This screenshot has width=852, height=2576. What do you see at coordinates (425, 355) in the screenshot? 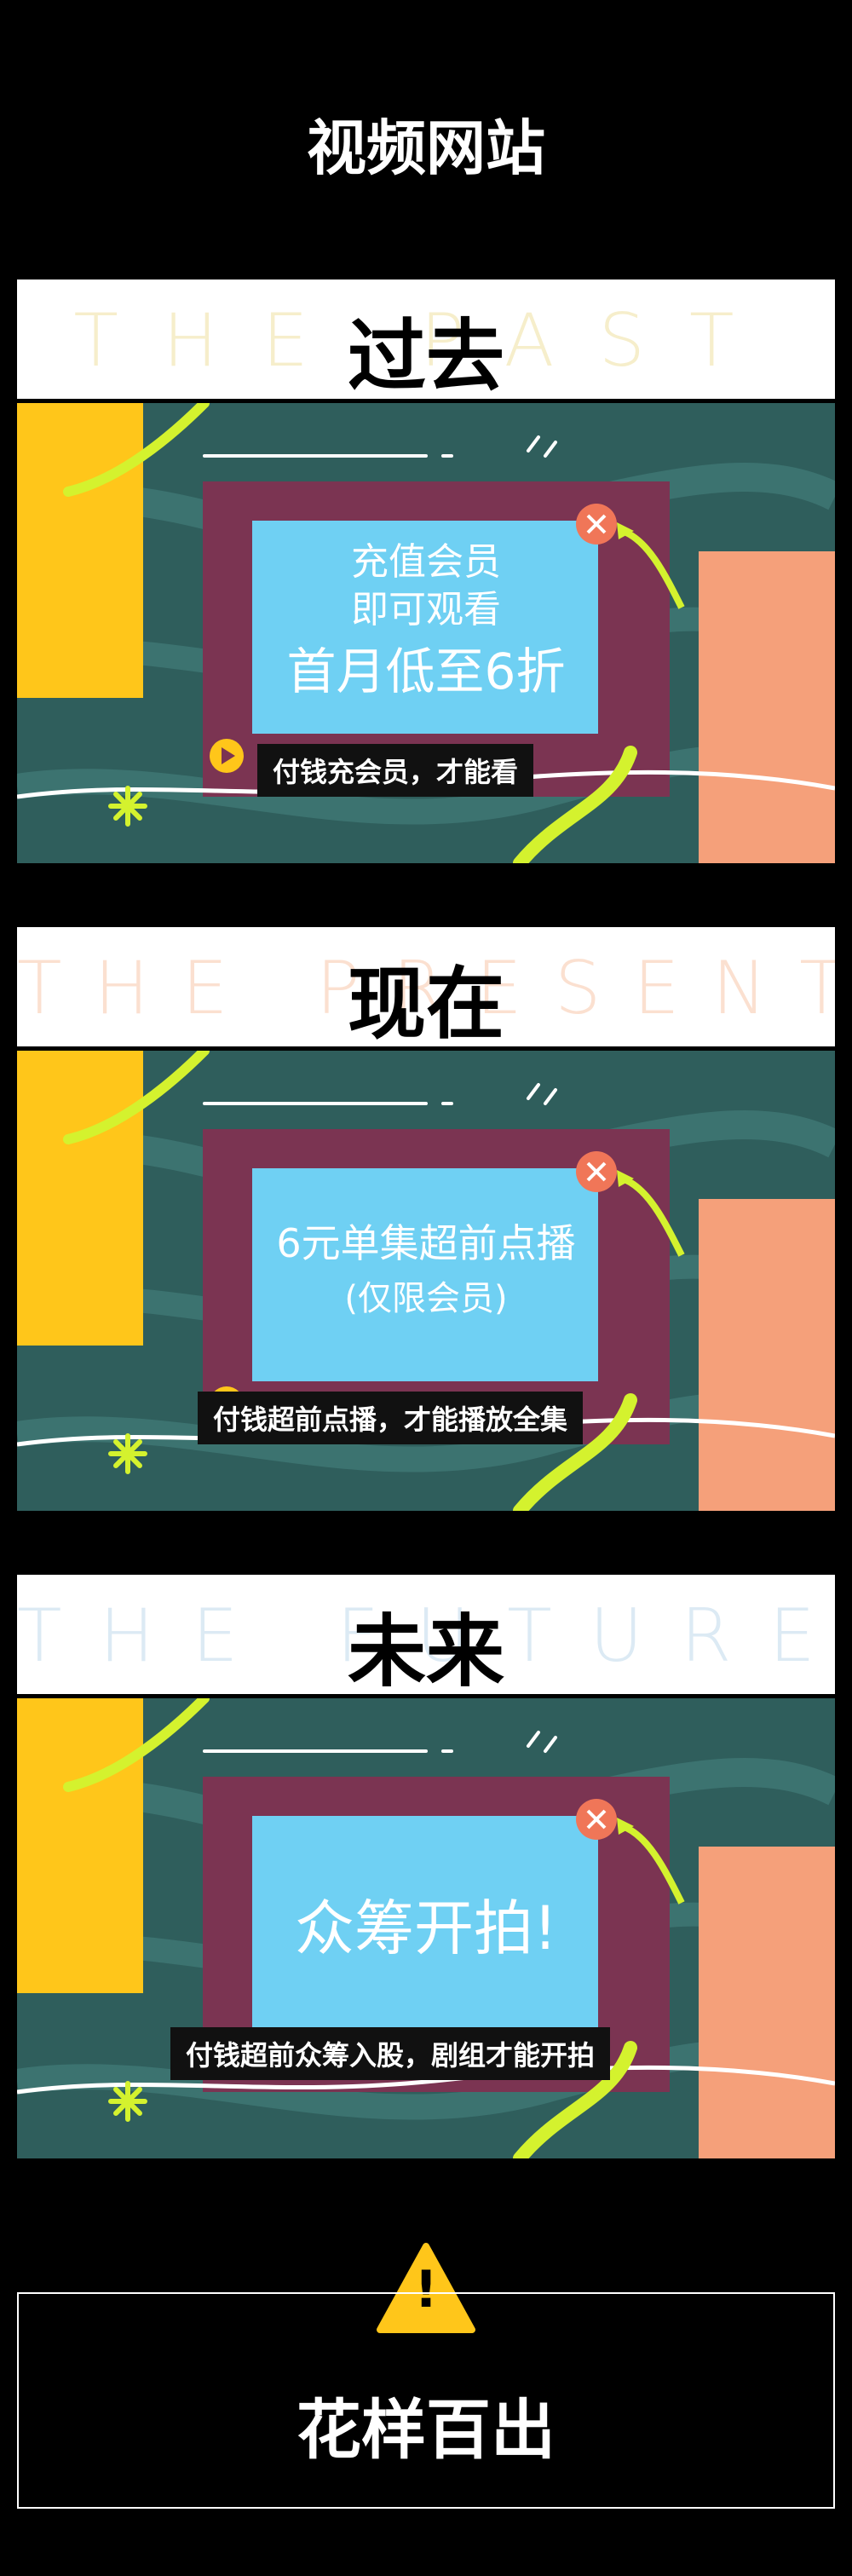
I see `section-heading: 过去` at bounding box center [425, 355].